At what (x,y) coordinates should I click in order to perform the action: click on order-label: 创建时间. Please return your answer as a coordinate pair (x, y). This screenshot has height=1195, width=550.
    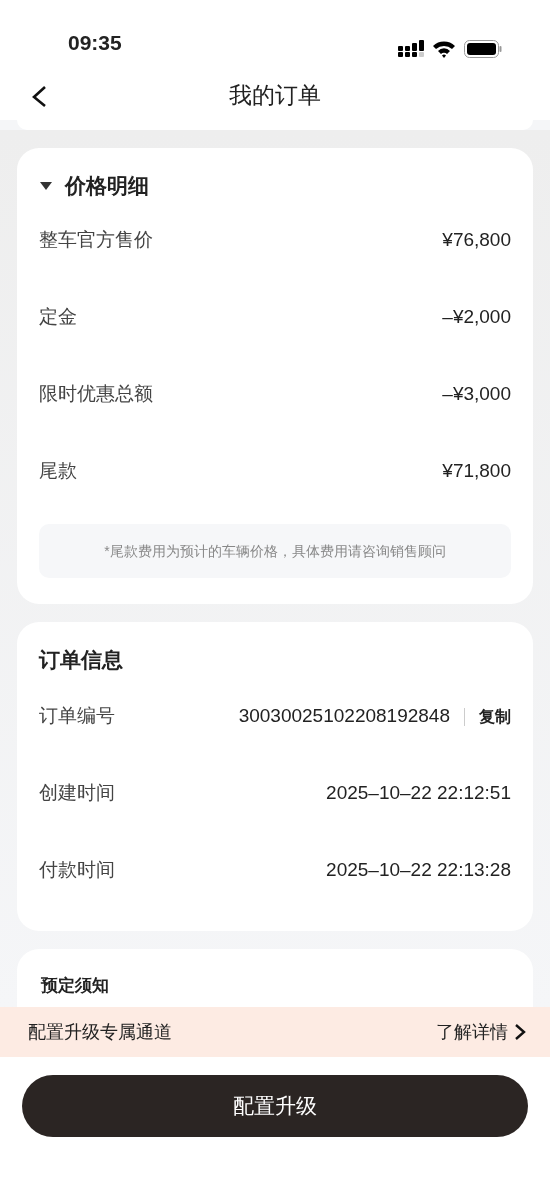
    Looking at the image, I should click on (77, 793).